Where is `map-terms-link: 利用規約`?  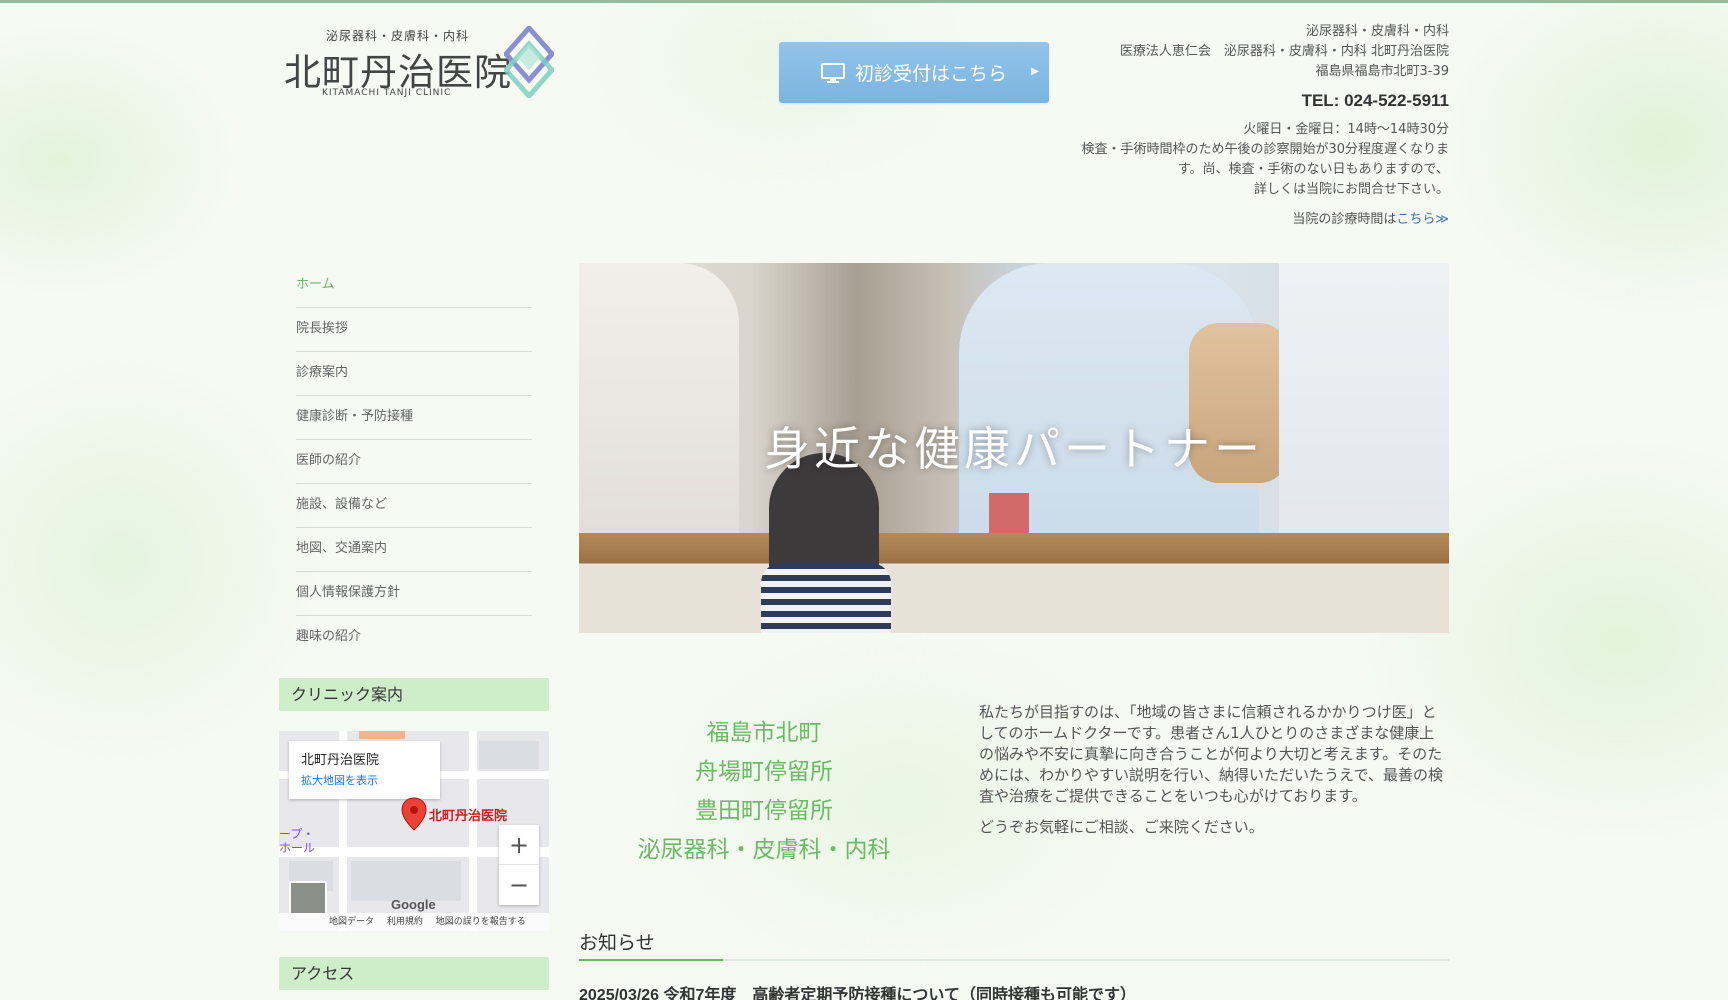
map-terms-link: 利用規約 is located at coordinates (405, 922).